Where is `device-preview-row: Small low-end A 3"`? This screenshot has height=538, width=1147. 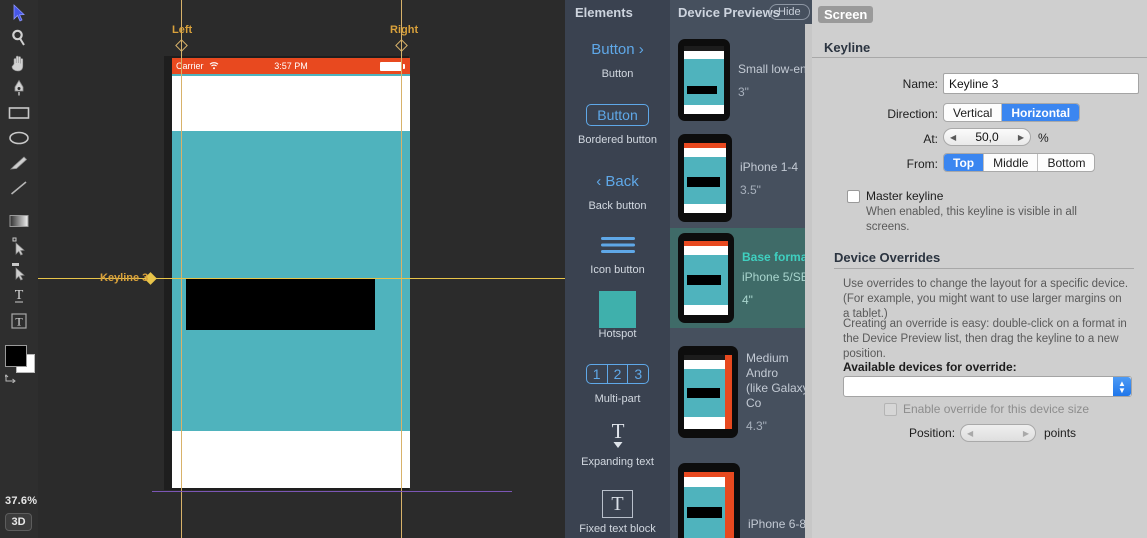
device-preview-row: Small low-end A 3" is located at coordinates (741, 80).